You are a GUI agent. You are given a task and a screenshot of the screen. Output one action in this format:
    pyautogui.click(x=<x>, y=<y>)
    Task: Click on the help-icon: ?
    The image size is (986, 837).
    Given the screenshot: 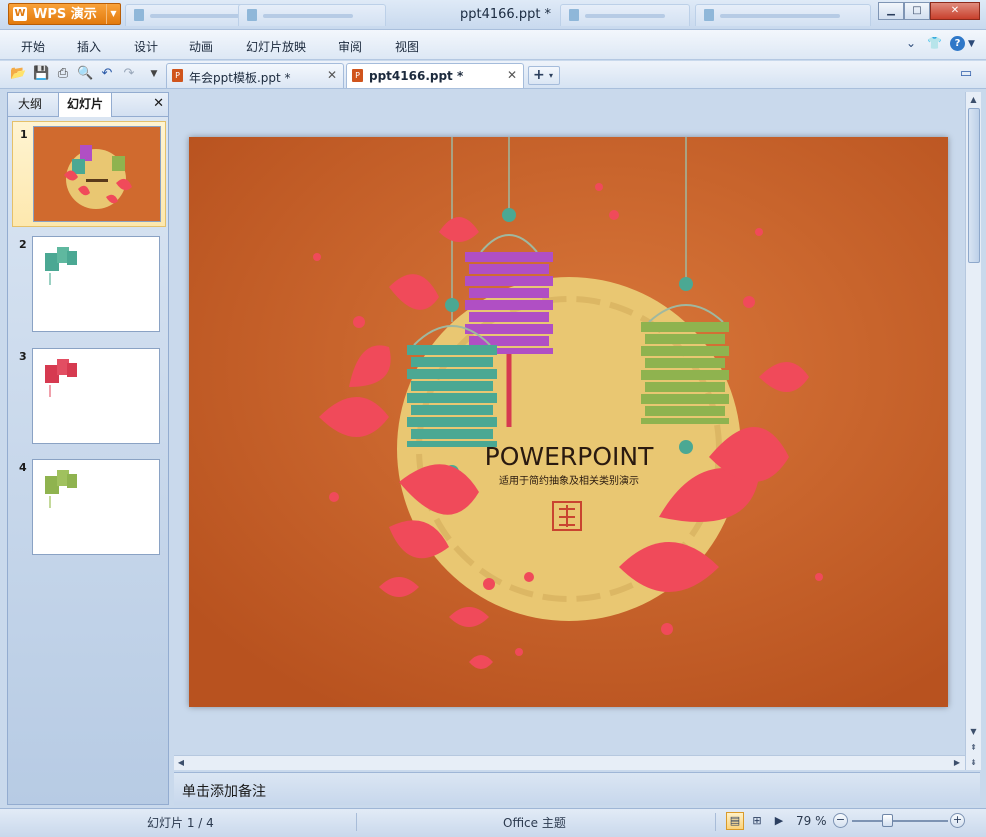 What is the action you would take?
    pyautogui.click(x=957, y=43)
    